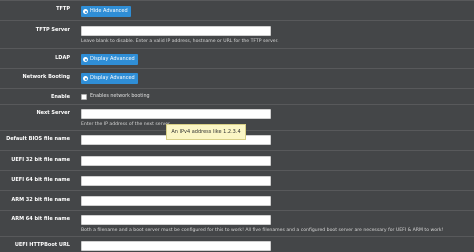 This screenshot has width=474, height=252. What do you see at coordinates (125, 124) in the screenshot?
I see `next-server-help: Enter the IP address of the next server` at bounding box center [125, 124].